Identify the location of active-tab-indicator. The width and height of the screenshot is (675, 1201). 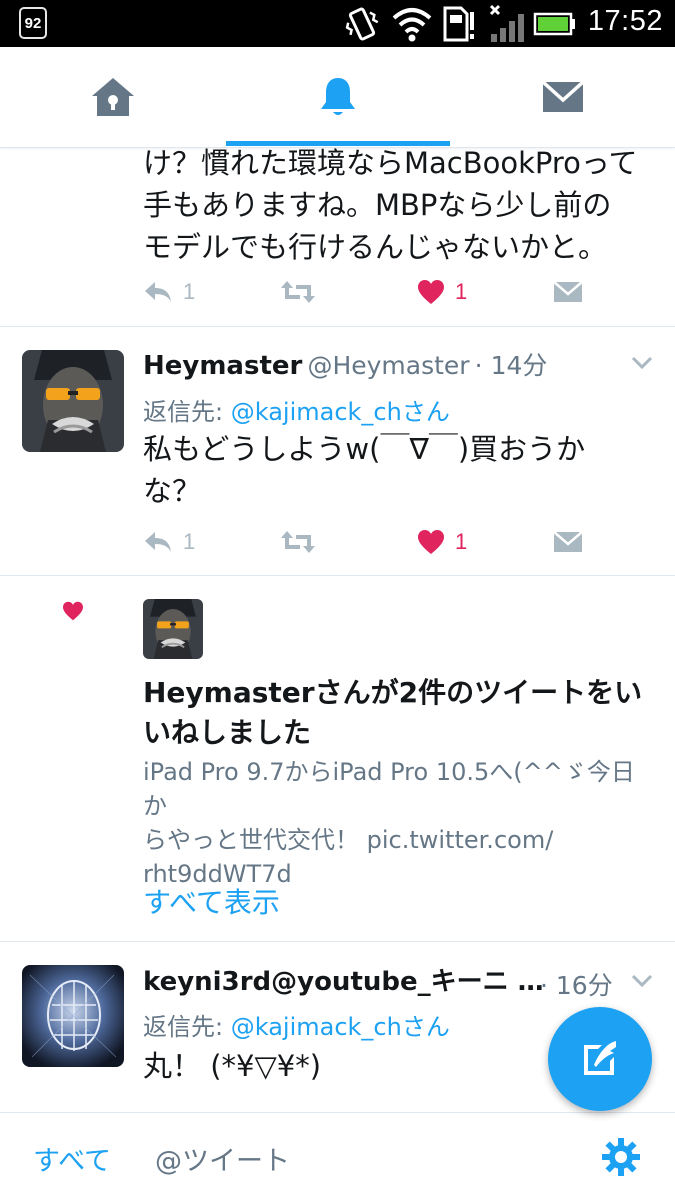
(338, 143).